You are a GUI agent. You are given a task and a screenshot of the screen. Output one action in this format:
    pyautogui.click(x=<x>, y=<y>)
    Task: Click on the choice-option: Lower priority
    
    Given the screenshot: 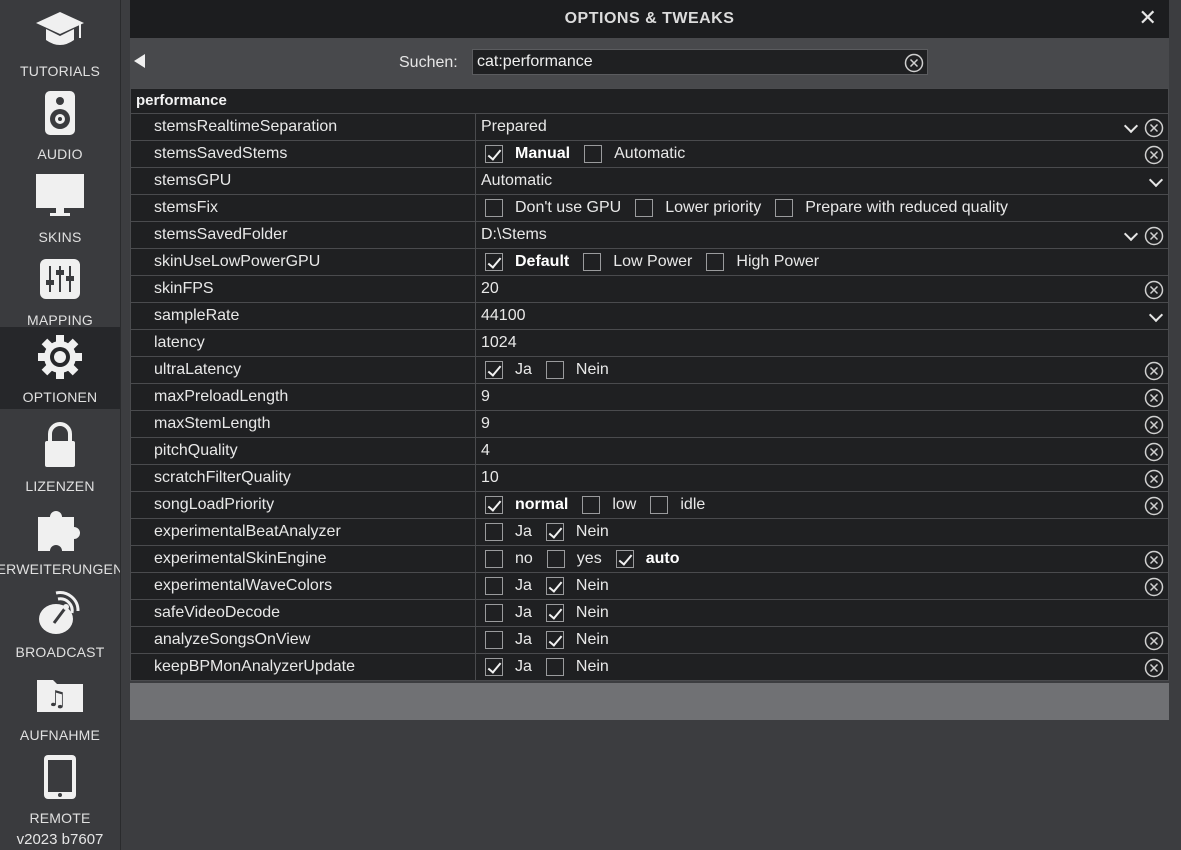 What is the action you would take?
    pyautogui.click(x=696, y=208)
    